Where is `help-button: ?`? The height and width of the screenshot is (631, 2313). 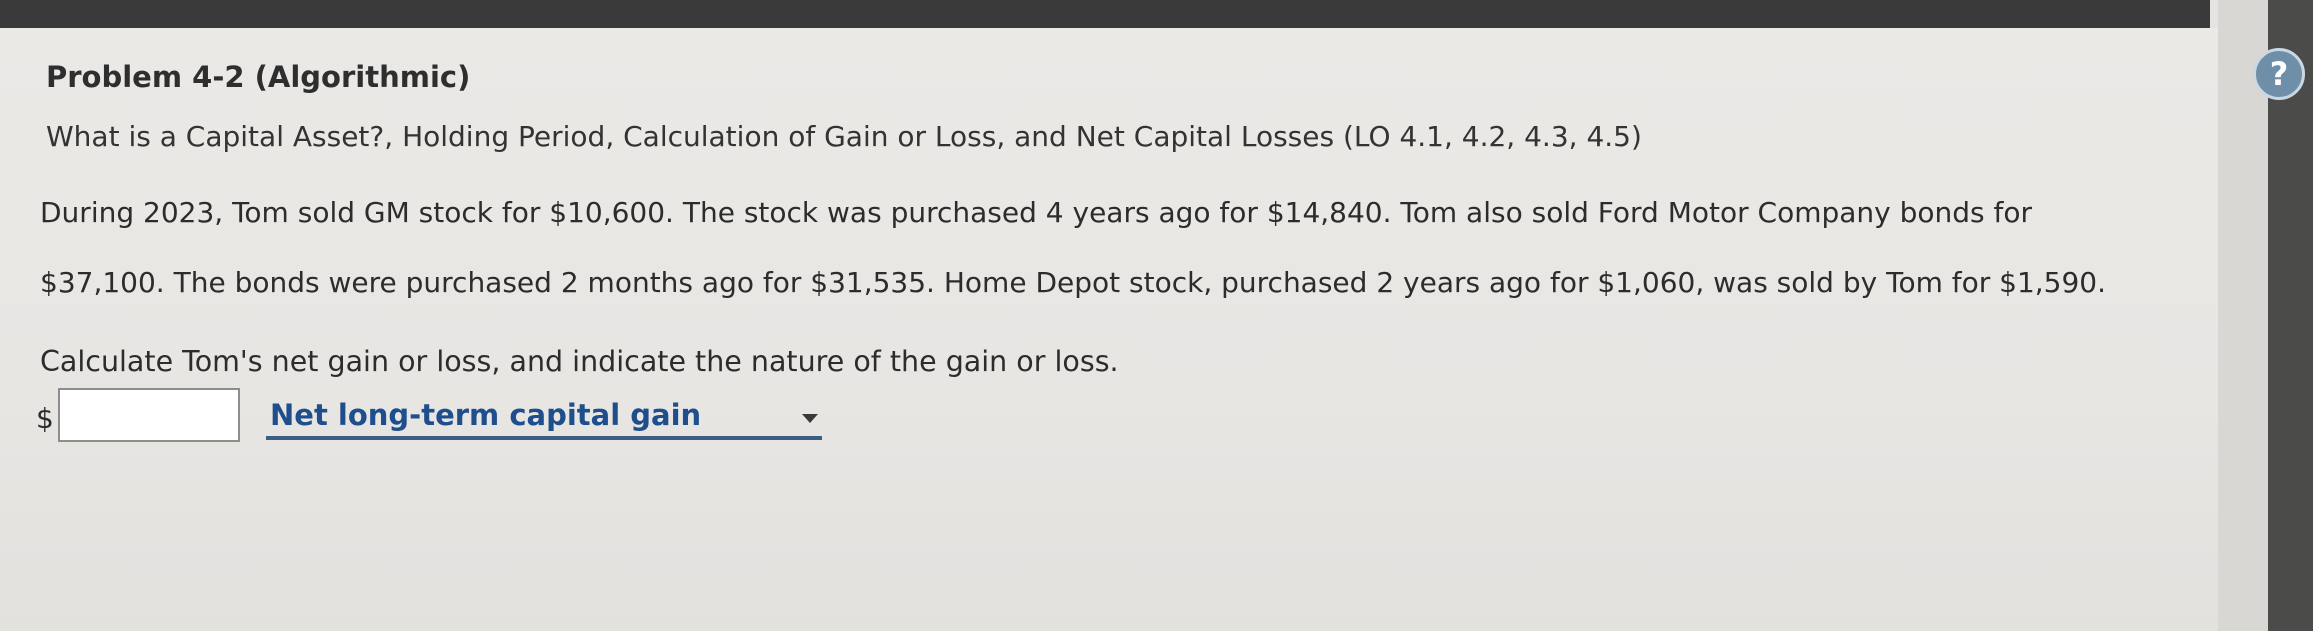
help-button: ? is located at coordinates (2279, 74).